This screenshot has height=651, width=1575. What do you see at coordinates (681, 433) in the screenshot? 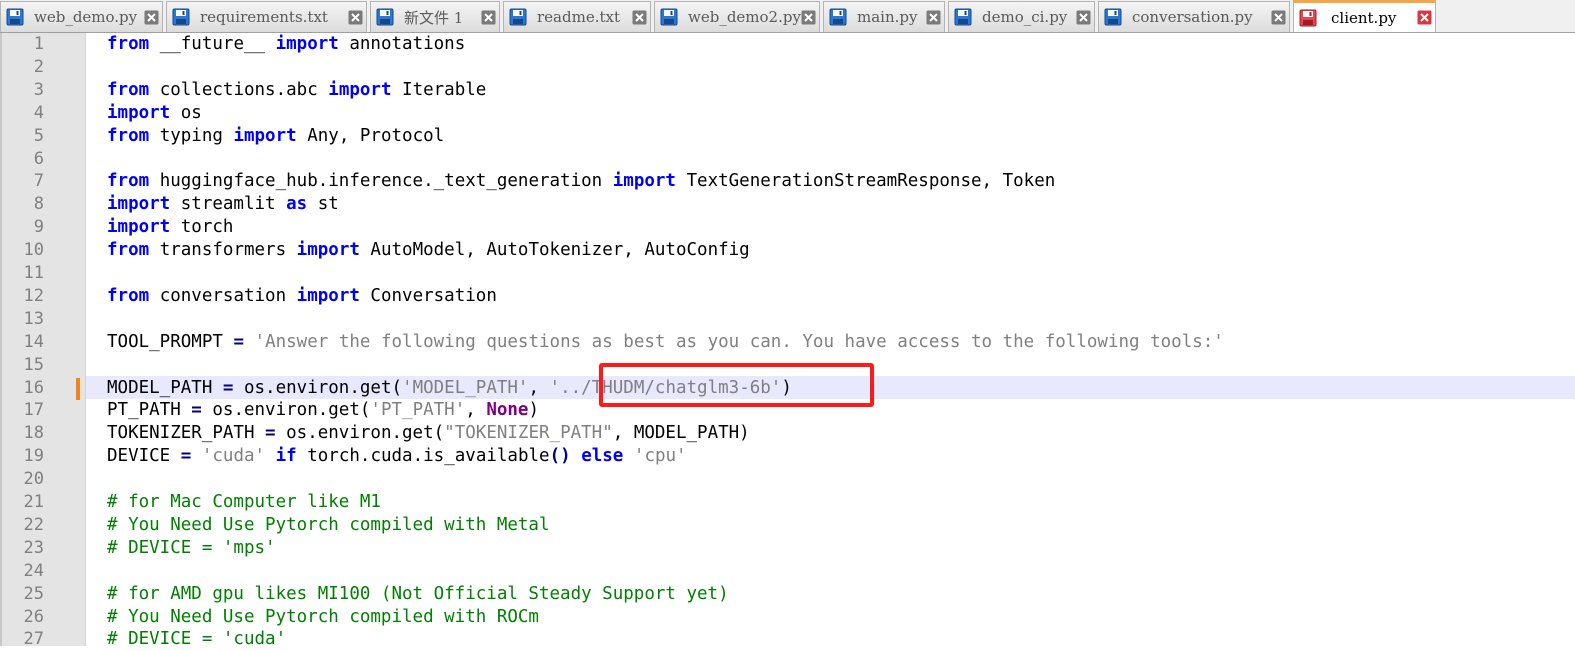
I see `code-token: , MODEL_PATH)` at bounding box center [681, 433].